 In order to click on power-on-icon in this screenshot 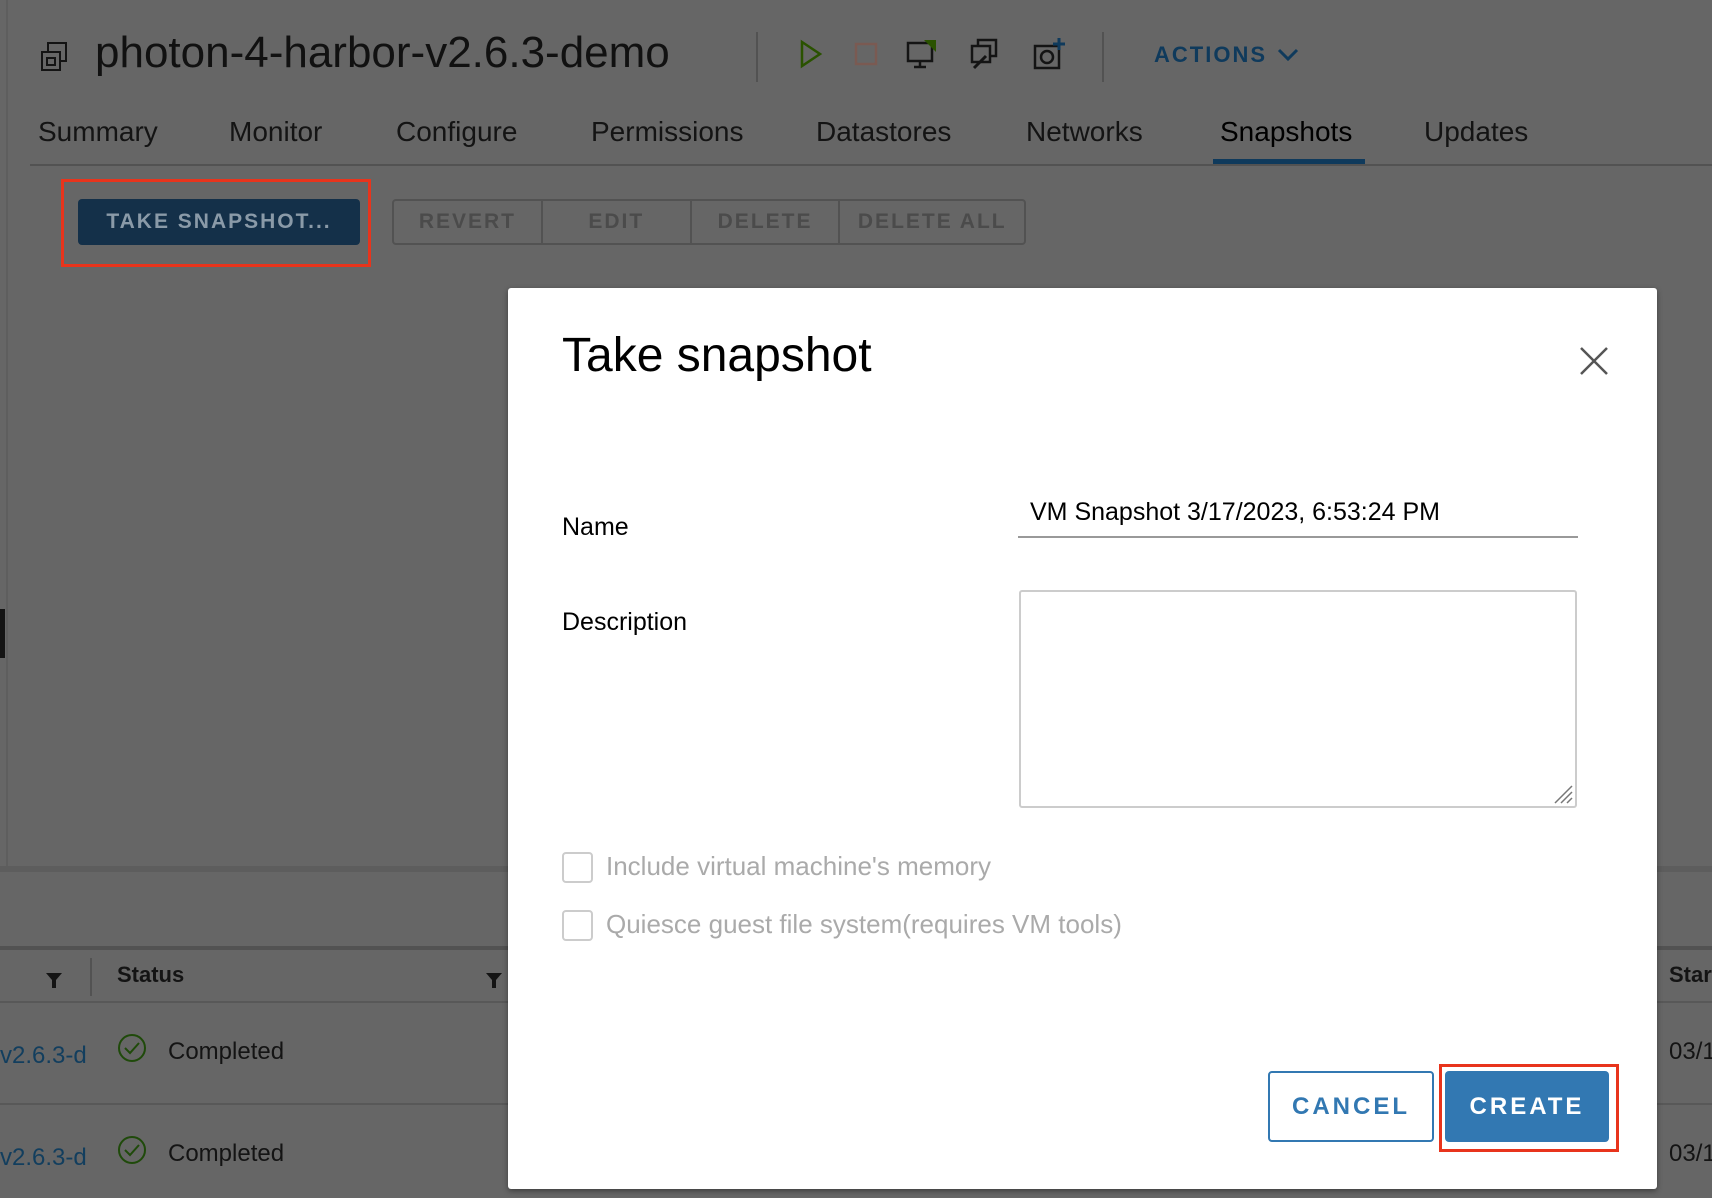, I will do `click(810, 54)`.